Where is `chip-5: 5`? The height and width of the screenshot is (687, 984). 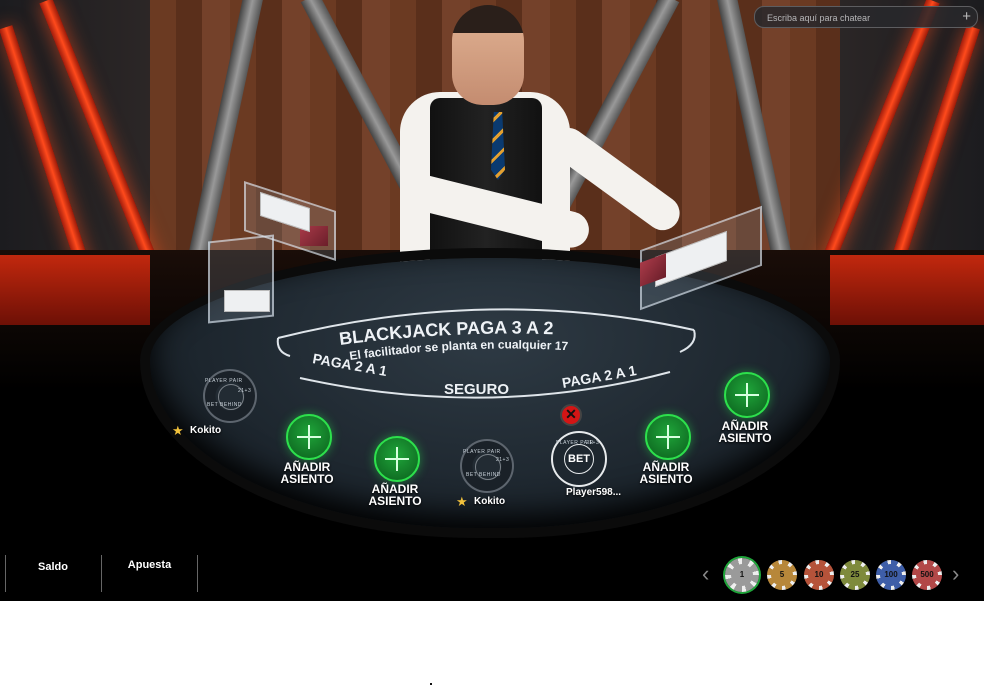 chip-5: 5 is located at coordinates (782, 575).